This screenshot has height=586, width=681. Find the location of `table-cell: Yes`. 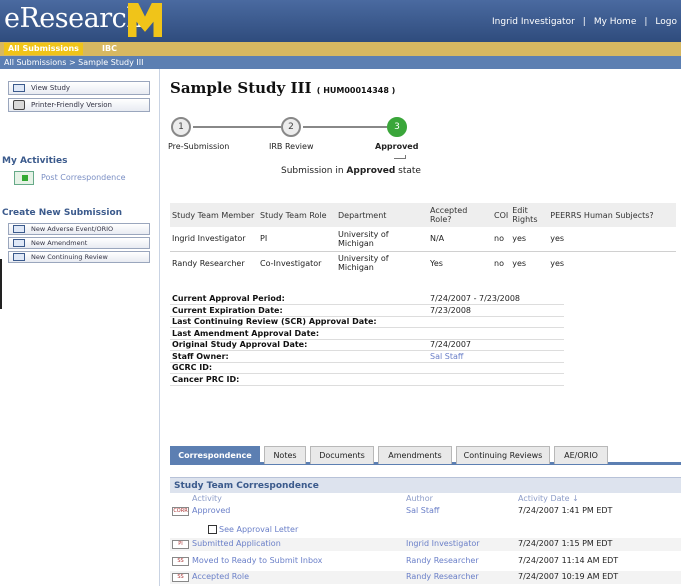

table-cell: Yes is located at coordinates (436, 263).